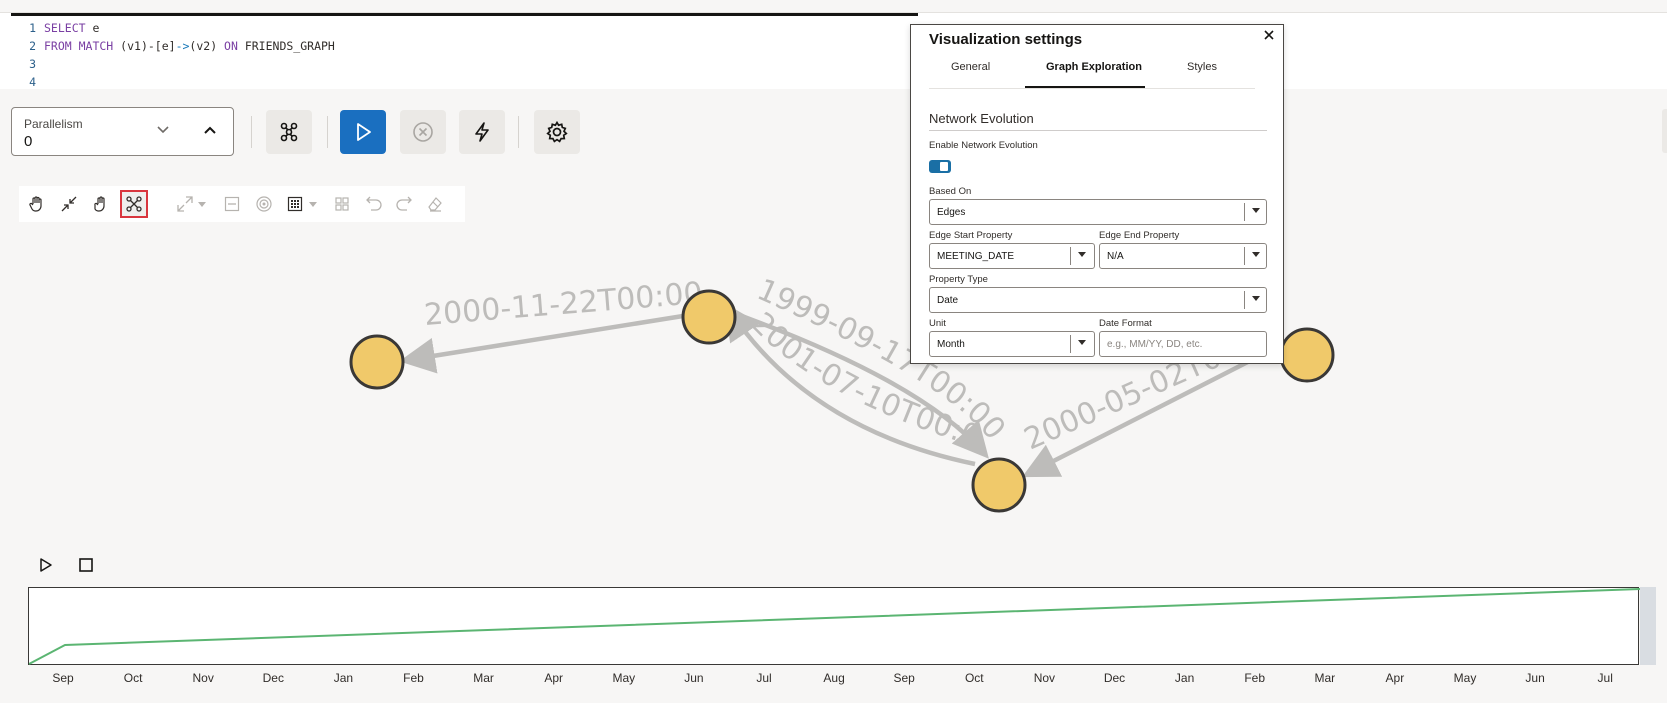 The height and width of the screenshot is (703, 1667). What do you see at coordinates (182, 46) in the screenshot?
I see `code-token: ->` at bounding box center [182, 46].